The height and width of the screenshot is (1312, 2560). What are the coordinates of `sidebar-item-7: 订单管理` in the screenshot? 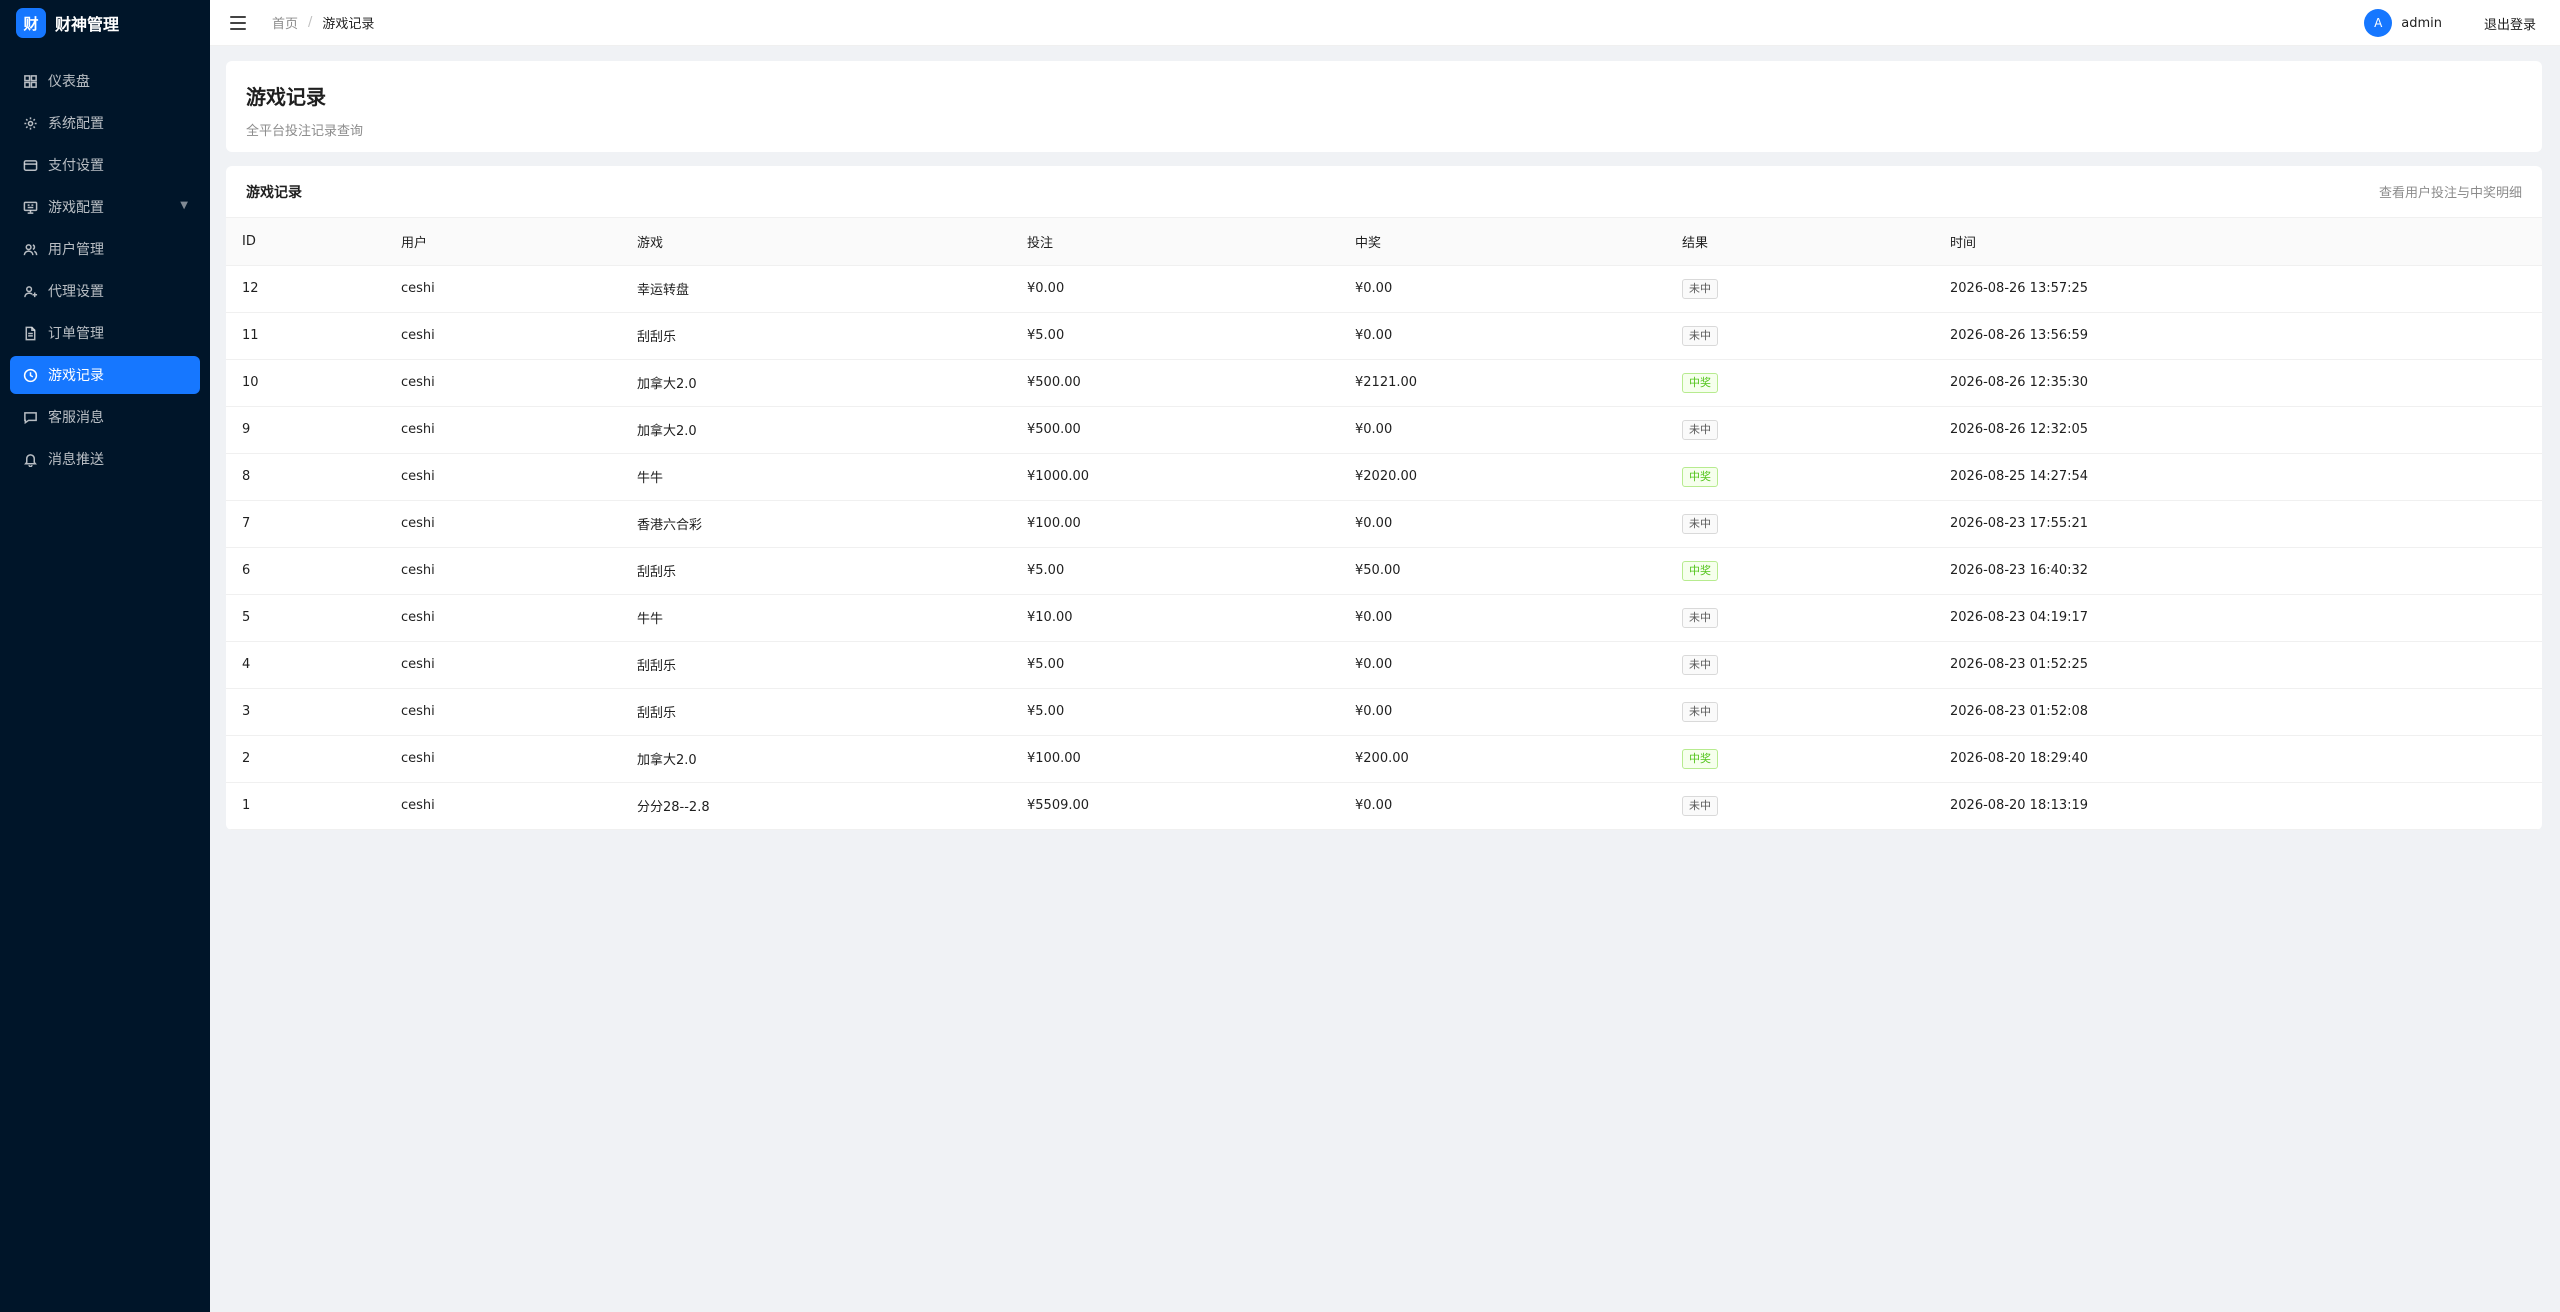 It's located at (105, 333).